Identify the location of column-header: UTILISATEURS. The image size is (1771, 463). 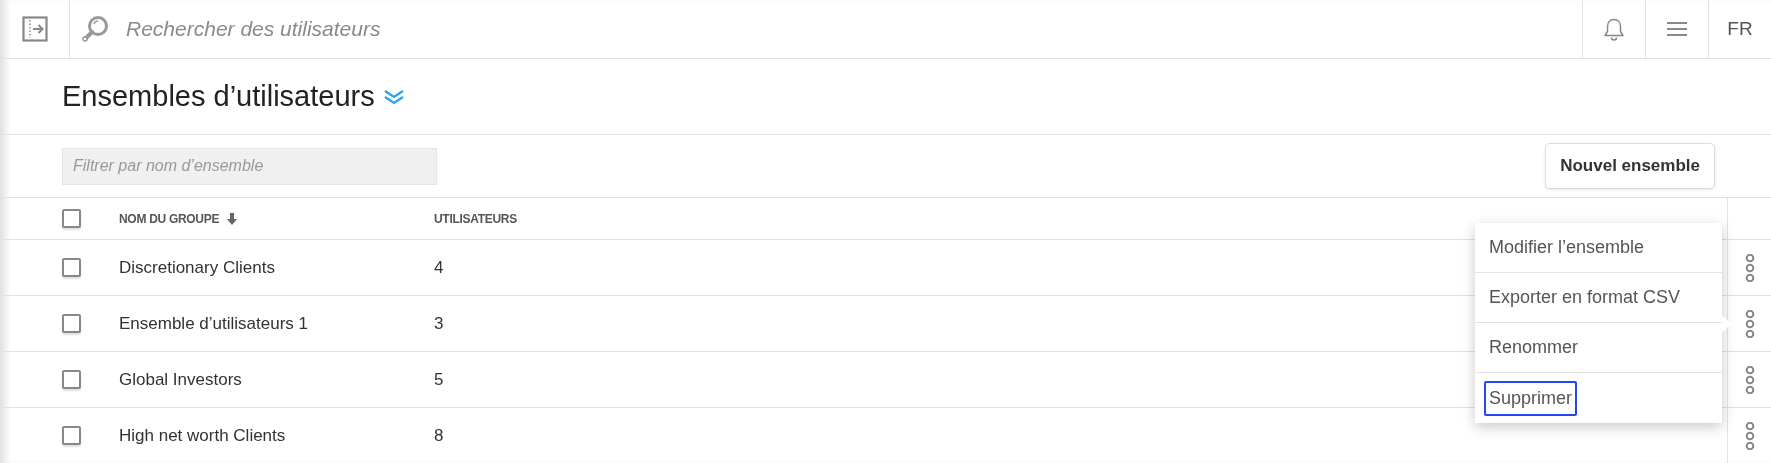
(475, 218).